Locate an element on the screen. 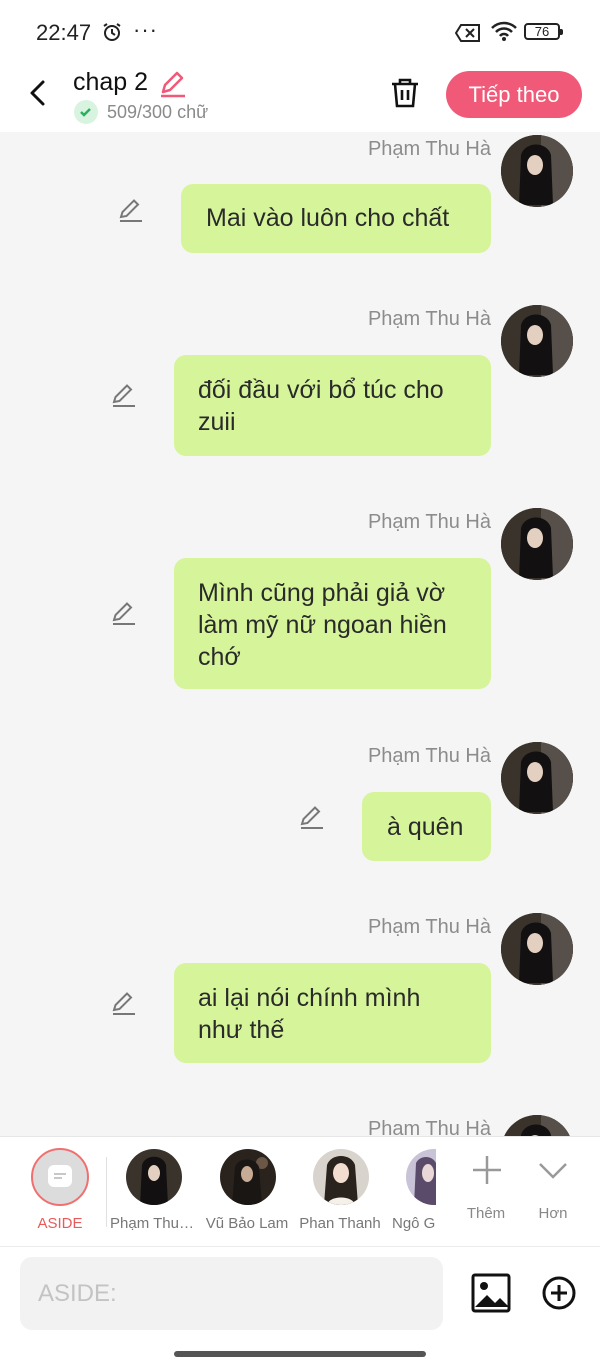 Image resolution: width=600 pixels, height=1368 pixels. character-name: Vũ Bảo Lam is located at coordinates (247, 1223).